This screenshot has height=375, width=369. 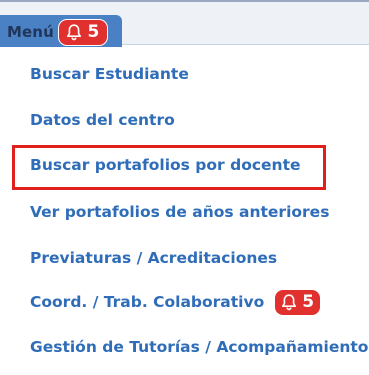 I want to click on menu-item-datos-centro: Datos del centro, so click(x=102, y=120).